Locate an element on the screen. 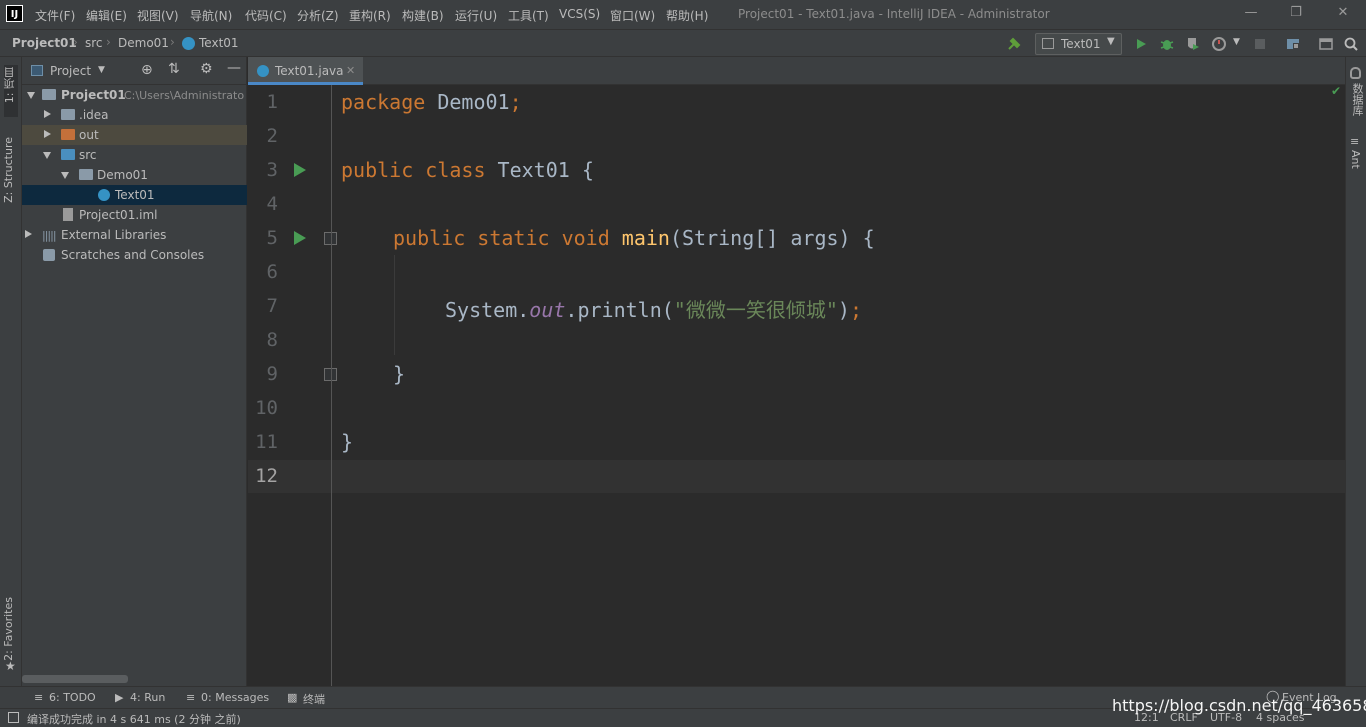  gear-icon: ⚙ is located at coordinates (206, 69).